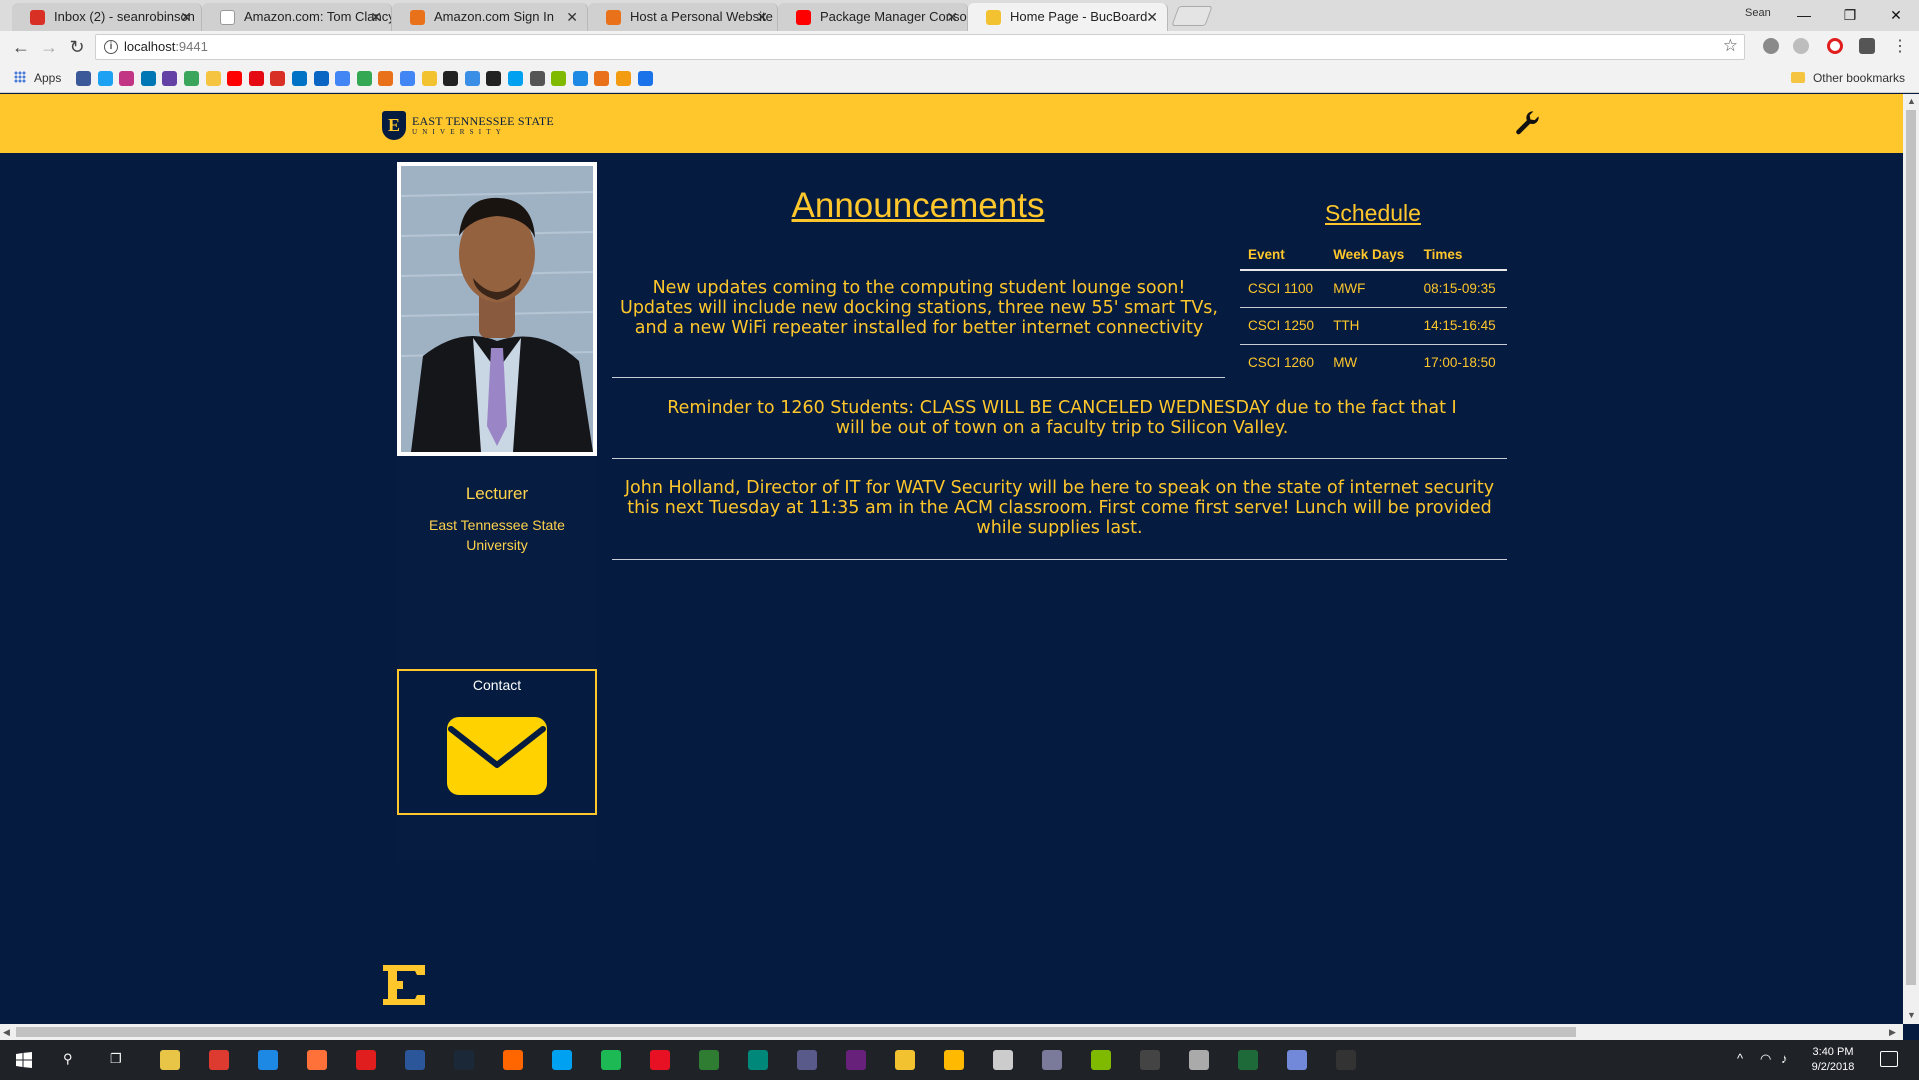  What do you see at coordinates (1740, 1058) in the screenshot?
I see `chevron-up-icon: ^` at bounding box center [1740, 1058].